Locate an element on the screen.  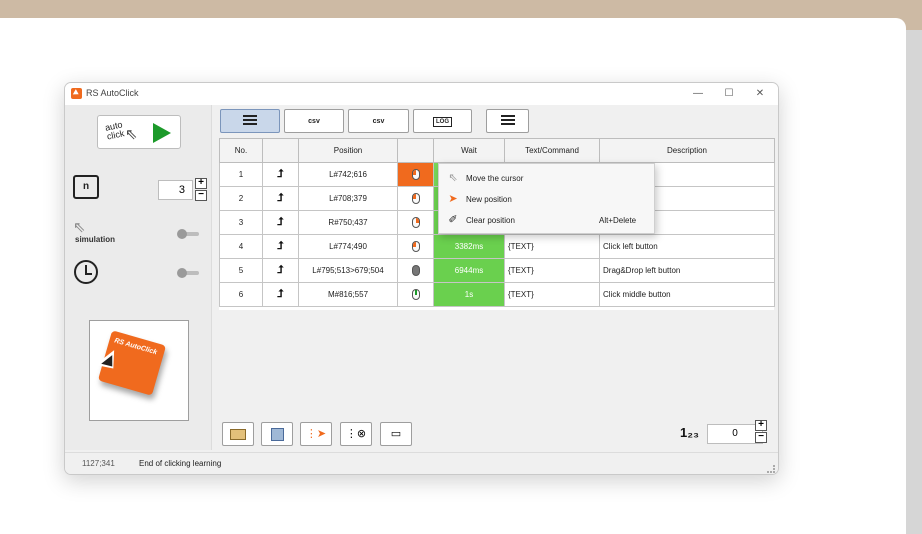
row-number: 2 is located at coordinates (241, 198).